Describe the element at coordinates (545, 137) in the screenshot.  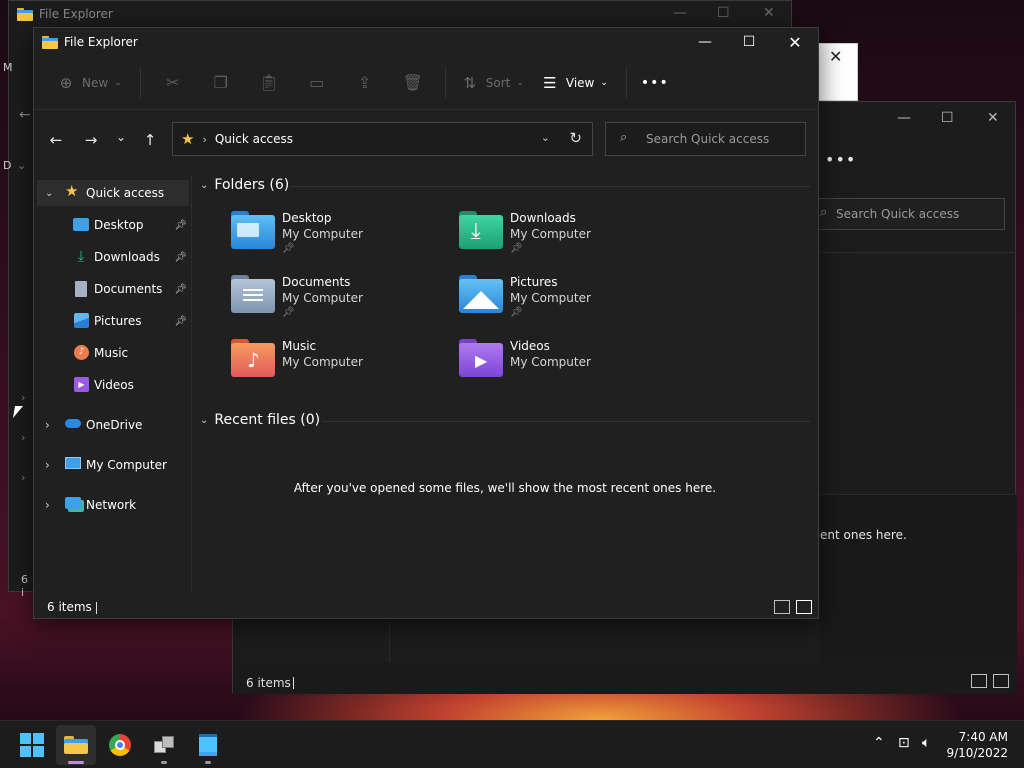
I see `address-dropdown-icon: ⌄` at that location.